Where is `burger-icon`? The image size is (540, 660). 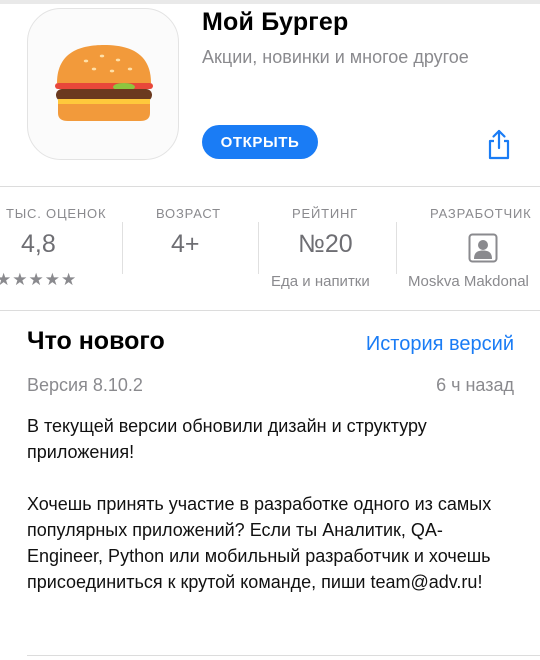 burger-icon is located at coordinates (104, 83).